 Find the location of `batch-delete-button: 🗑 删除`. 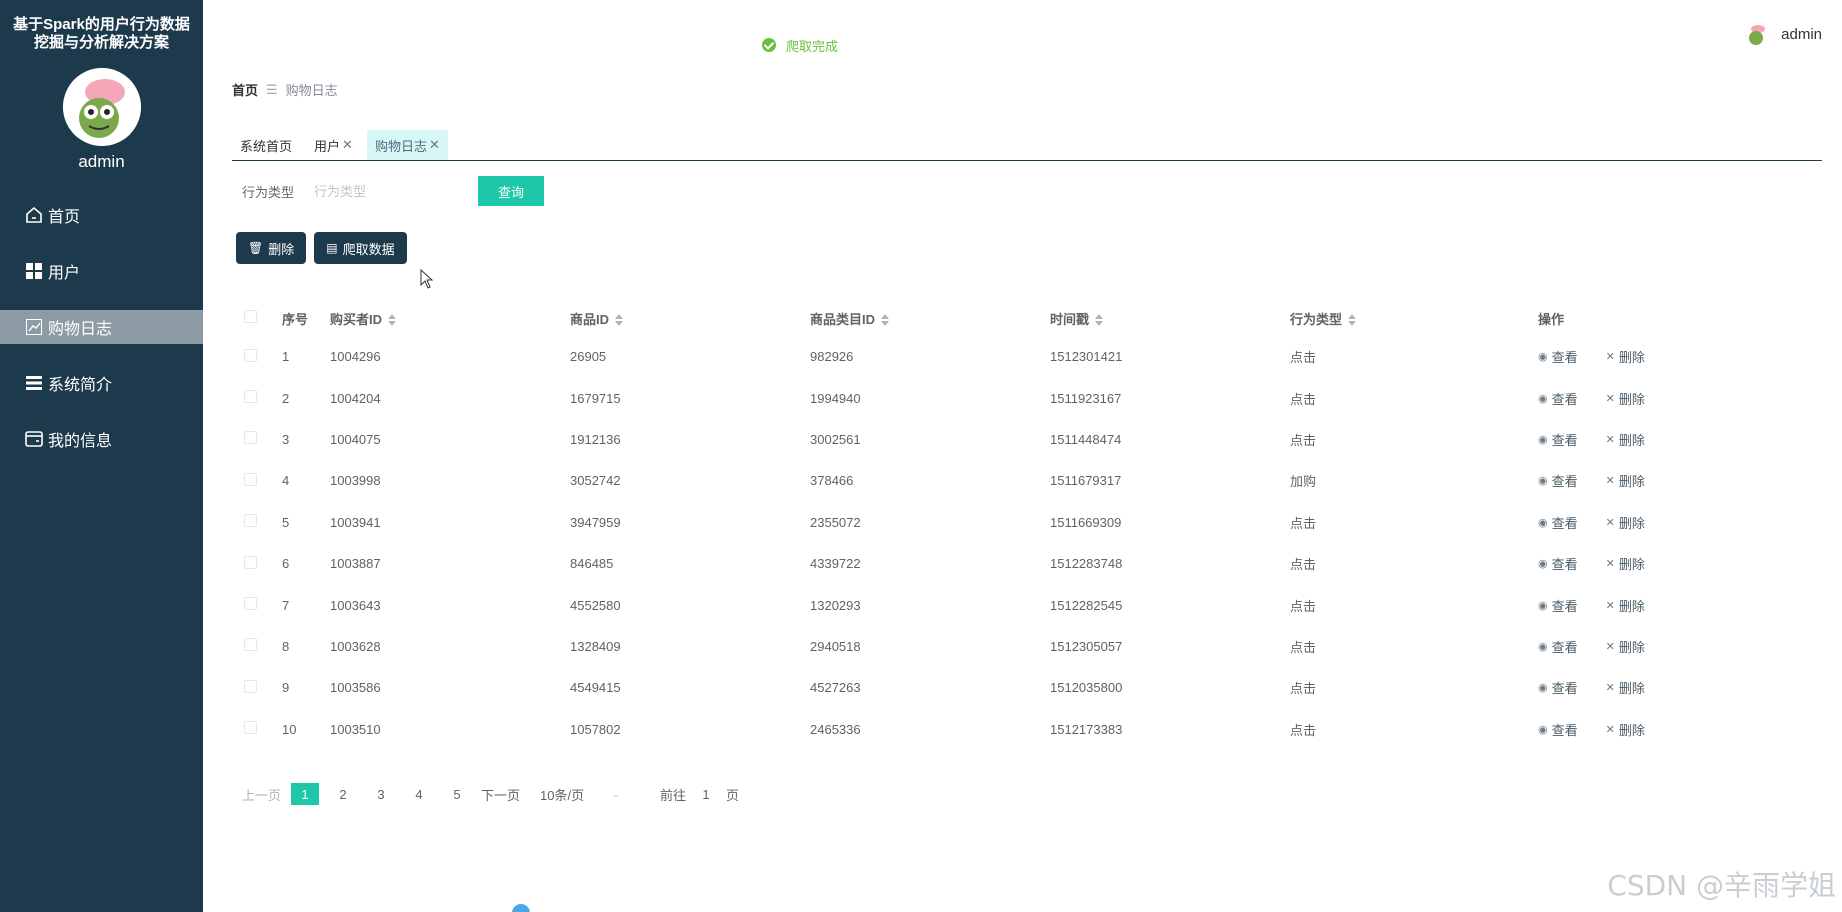

batch-delete-button: 🗑 删除 is located at coordinates (271, 248).